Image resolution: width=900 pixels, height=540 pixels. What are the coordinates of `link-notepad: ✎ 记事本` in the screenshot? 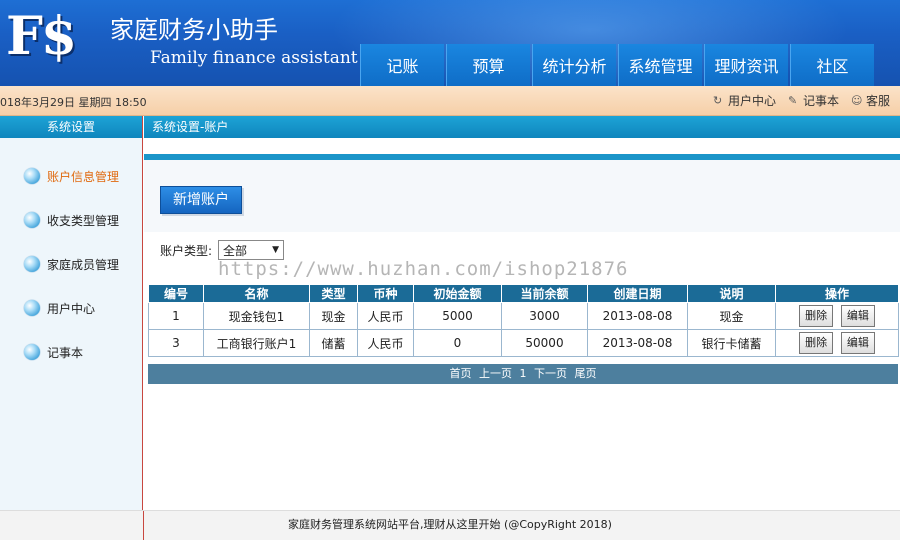 It's located at (813, 100).